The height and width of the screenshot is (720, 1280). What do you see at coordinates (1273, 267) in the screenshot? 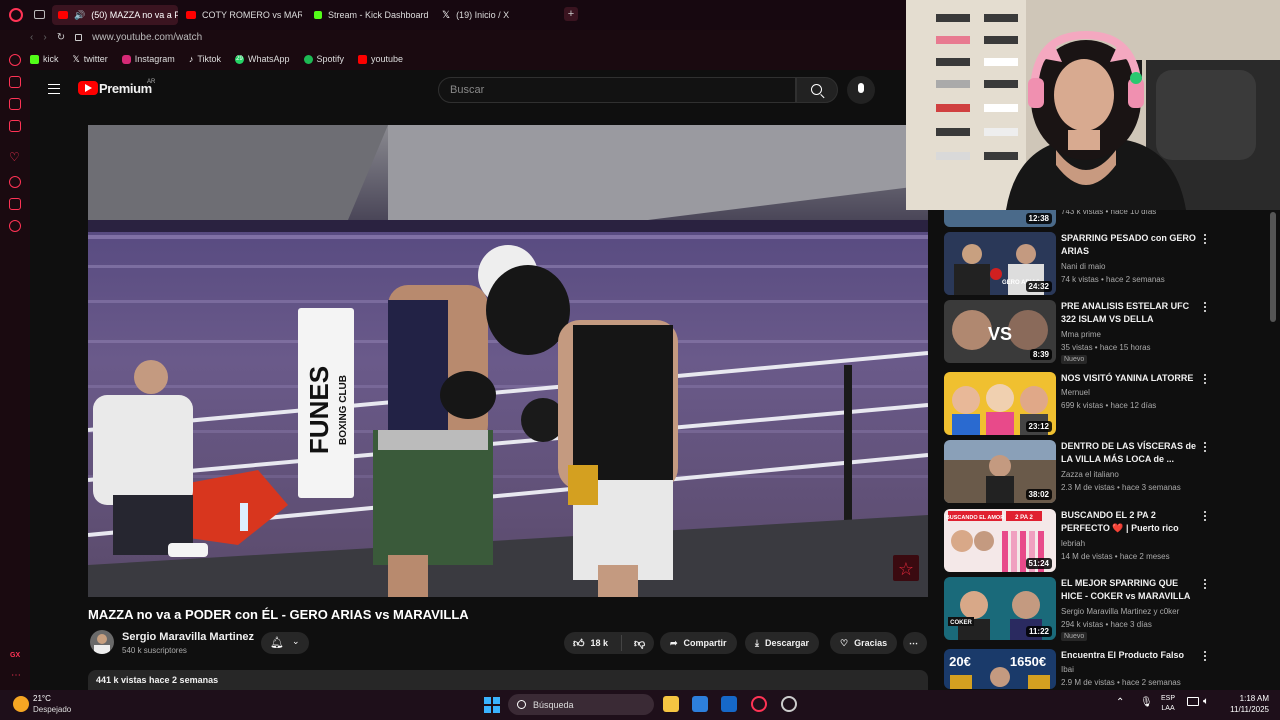
I see `scrollbar-thumb` at bounding box center [1273, 267].